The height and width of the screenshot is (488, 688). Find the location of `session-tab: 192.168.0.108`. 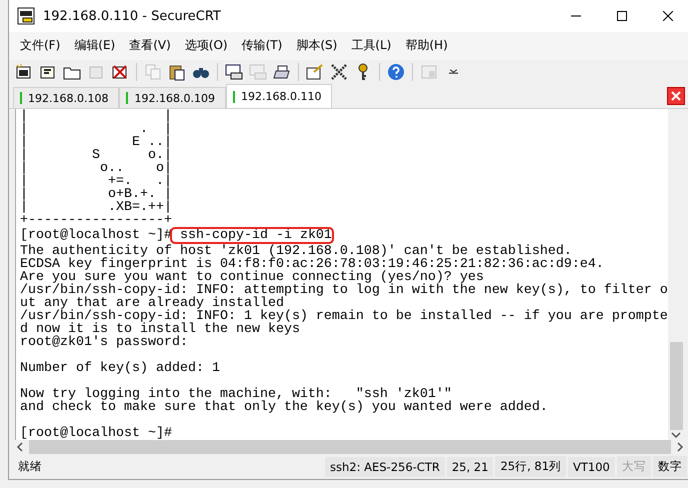

session-tab: 192.168.0.108 is located at coordinates (66, 97).